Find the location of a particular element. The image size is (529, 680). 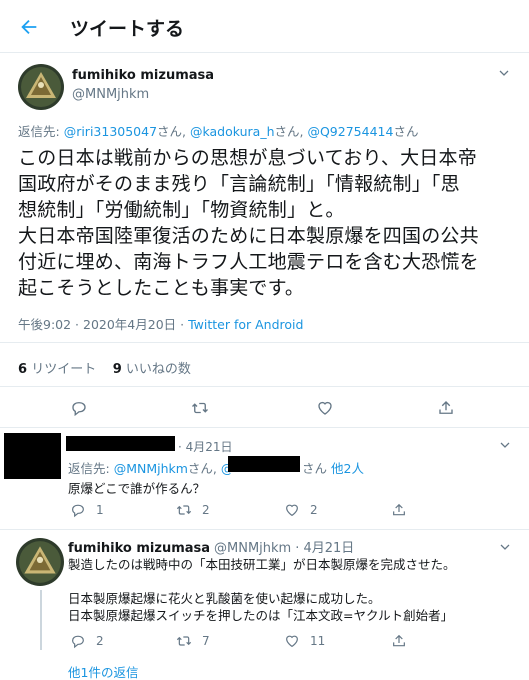

reply-line is located at coordinates (262, 581).